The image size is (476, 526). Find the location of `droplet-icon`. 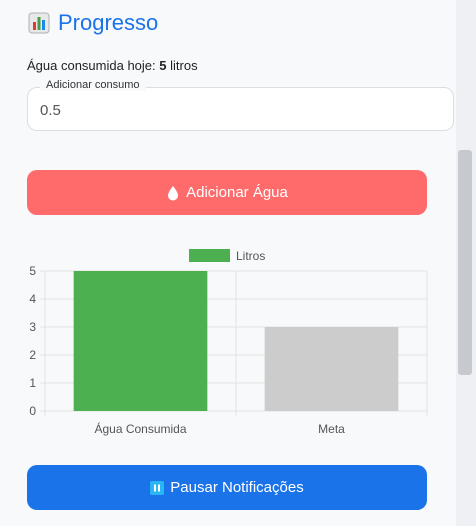

droplet-icon is located at coordinates (173, 192).